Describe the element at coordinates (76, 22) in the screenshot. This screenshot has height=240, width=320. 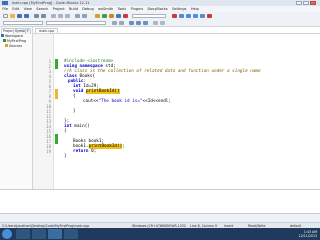
I see `function-select` at that location.